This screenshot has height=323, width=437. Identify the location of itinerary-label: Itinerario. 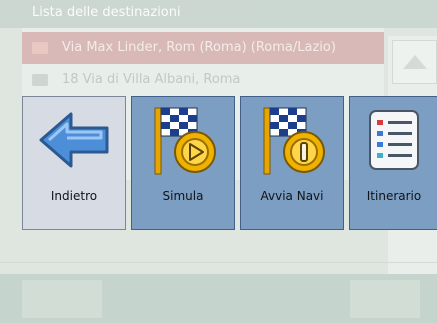
(394, 196).